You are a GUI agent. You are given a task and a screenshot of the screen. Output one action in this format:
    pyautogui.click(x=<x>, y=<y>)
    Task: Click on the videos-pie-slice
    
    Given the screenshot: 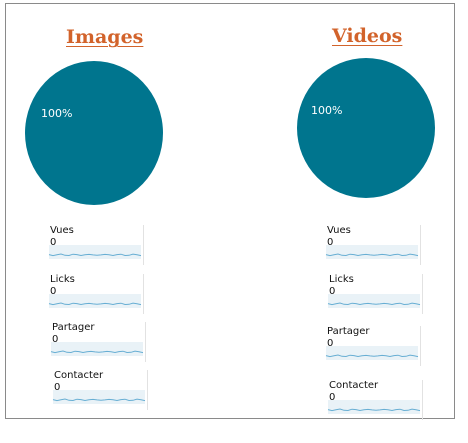 What is the action you would take?
    pyautogui.click(x=366, y=128)
    